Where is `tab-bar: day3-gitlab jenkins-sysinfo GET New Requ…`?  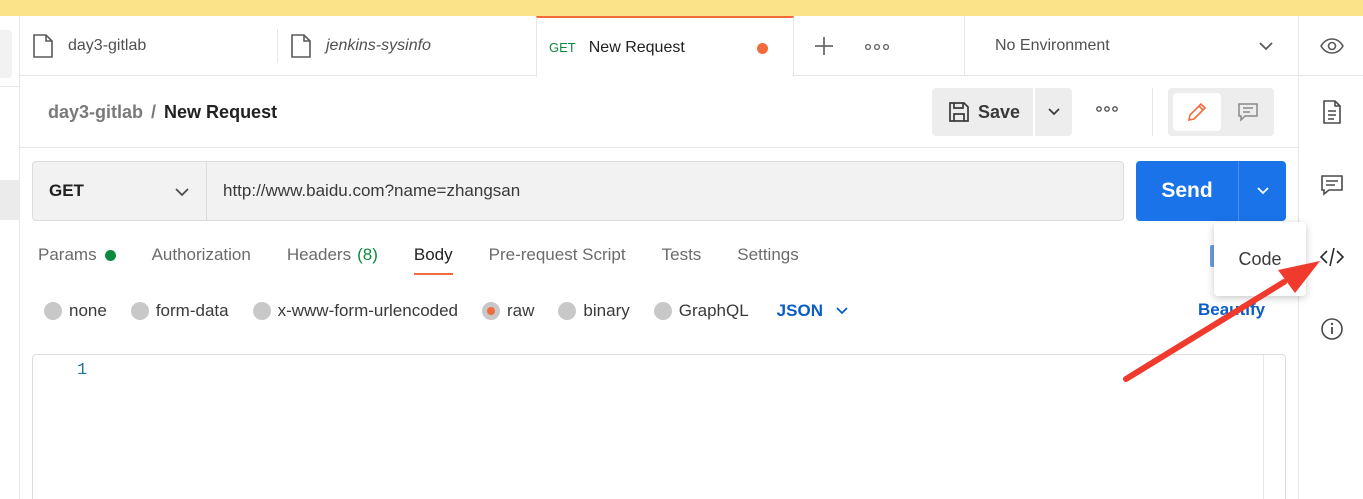 tab-bar: day3-gitlab jenkins-sysinfo GET New Requ… is located at coordinates (659, 46).